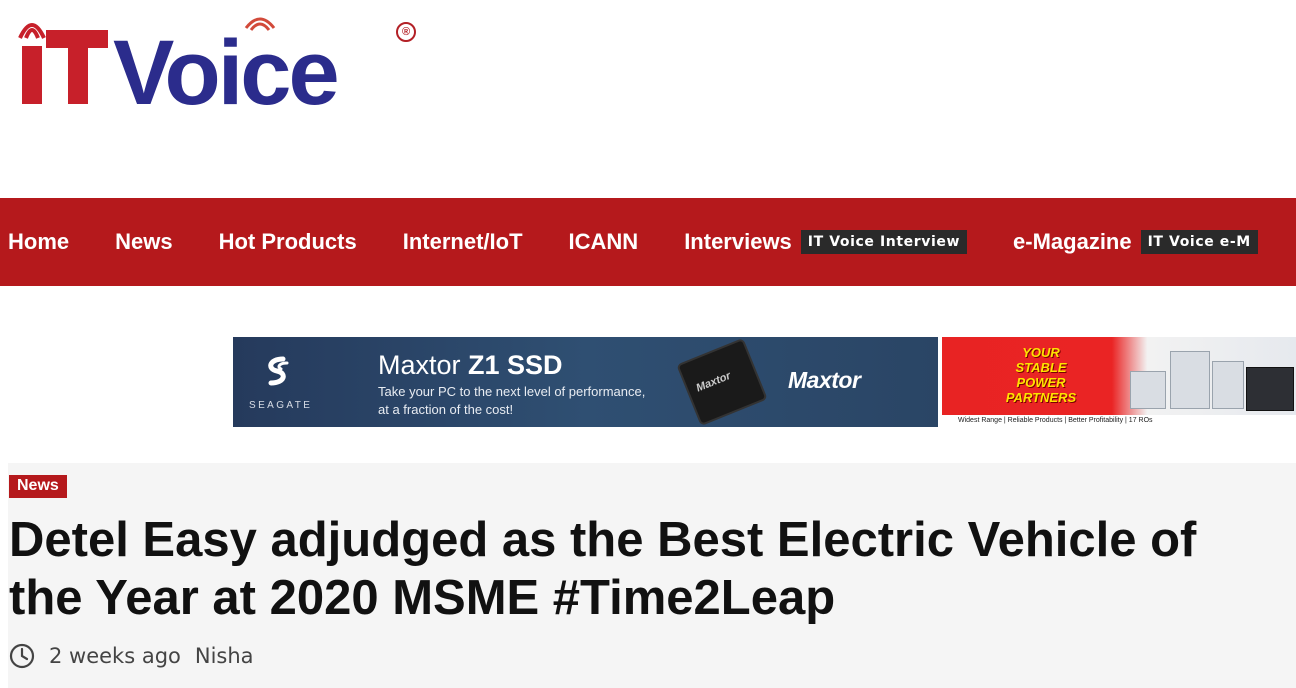 The image size is (1296, 688). What do you see at coordinates (423, 365) in the screenshot?
I see `ad-title-prefix: Maxtor` at bounding box center [423, 365].